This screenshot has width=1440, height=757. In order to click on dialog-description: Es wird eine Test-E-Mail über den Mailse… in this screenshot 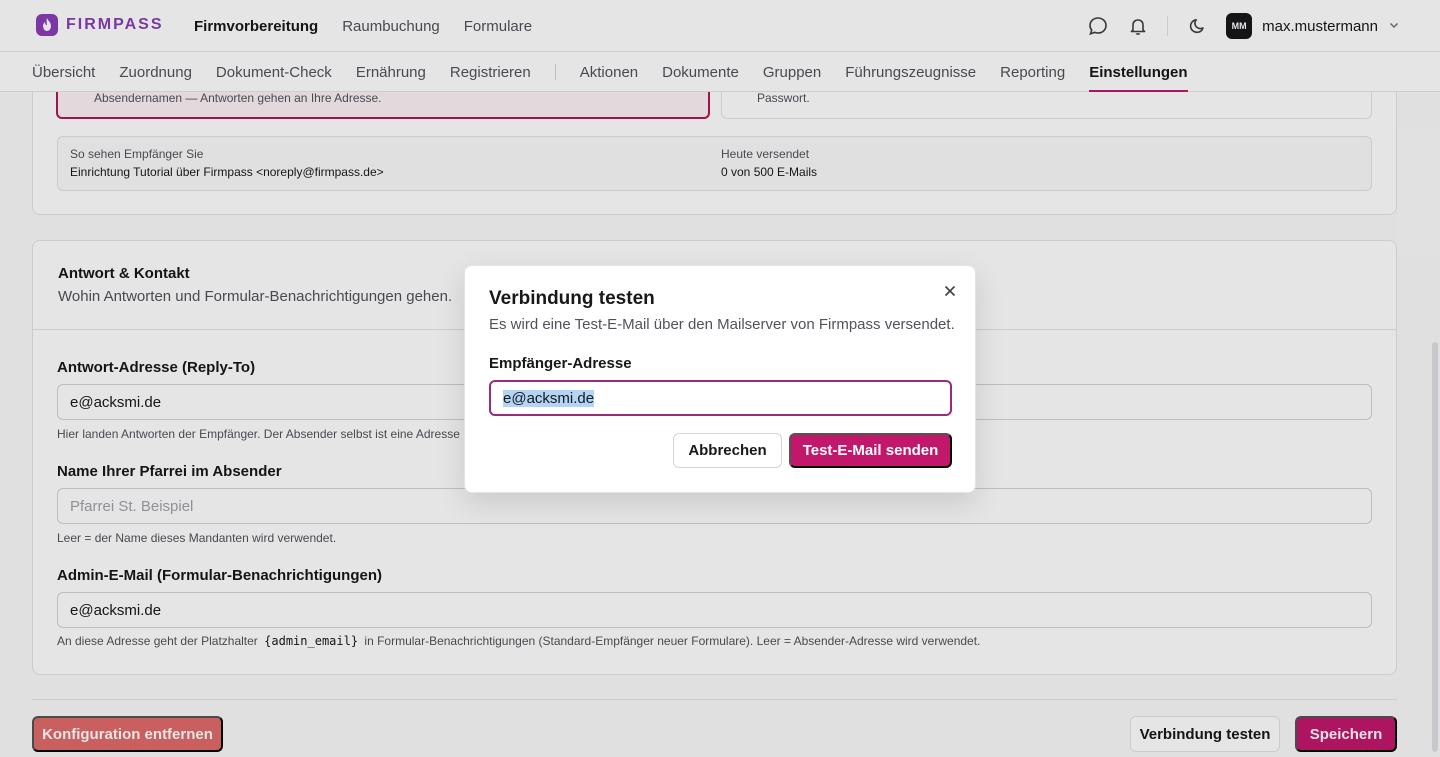, I will do `click(722, 324)`.